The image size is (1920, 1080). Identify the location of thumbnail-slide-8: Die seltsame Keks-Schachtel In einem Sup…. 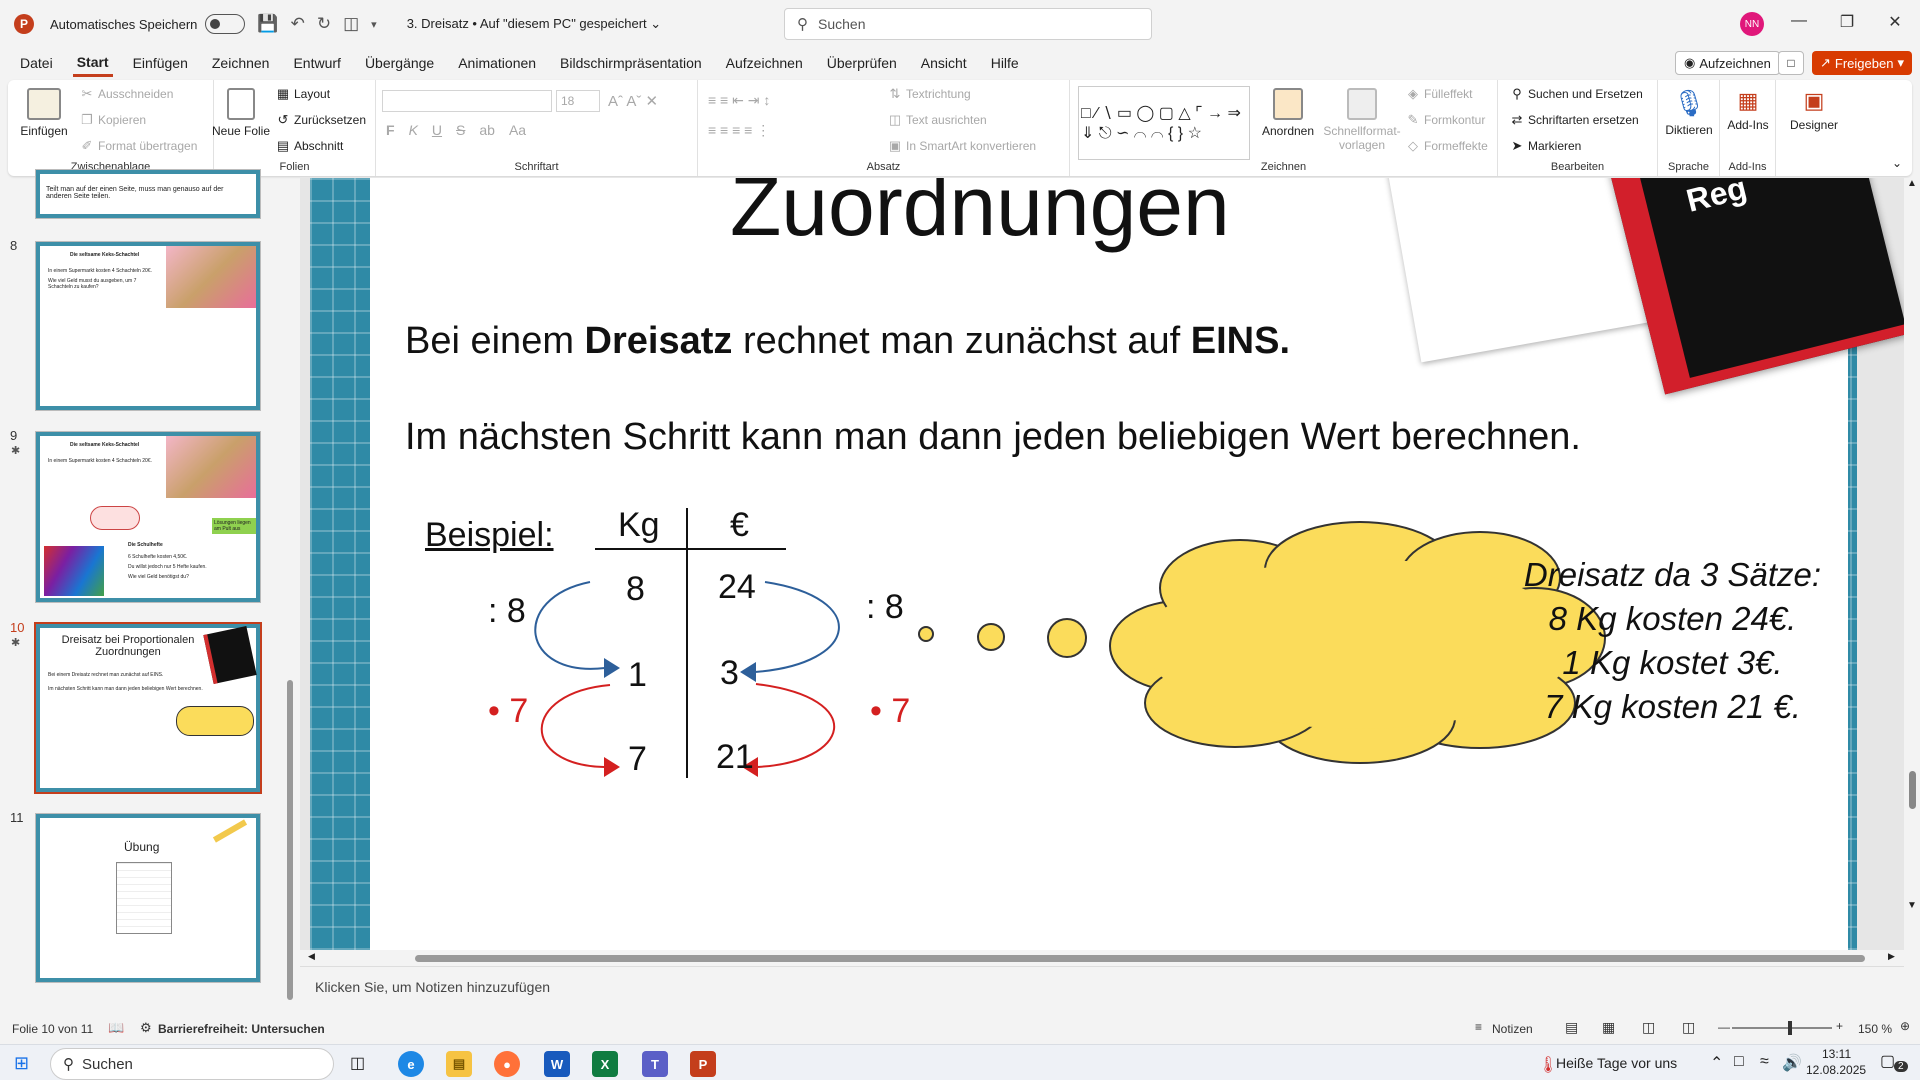
(148, 326).